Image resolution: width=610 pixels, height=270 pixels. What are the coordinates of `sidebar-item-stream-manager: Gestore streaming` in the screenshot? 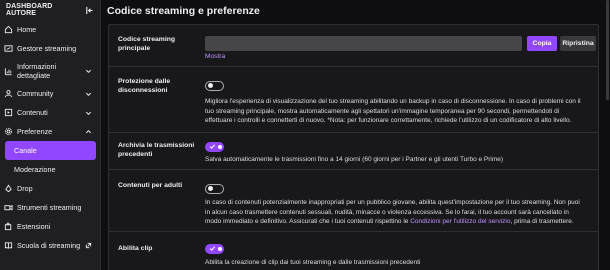 It's located at (50, 48).